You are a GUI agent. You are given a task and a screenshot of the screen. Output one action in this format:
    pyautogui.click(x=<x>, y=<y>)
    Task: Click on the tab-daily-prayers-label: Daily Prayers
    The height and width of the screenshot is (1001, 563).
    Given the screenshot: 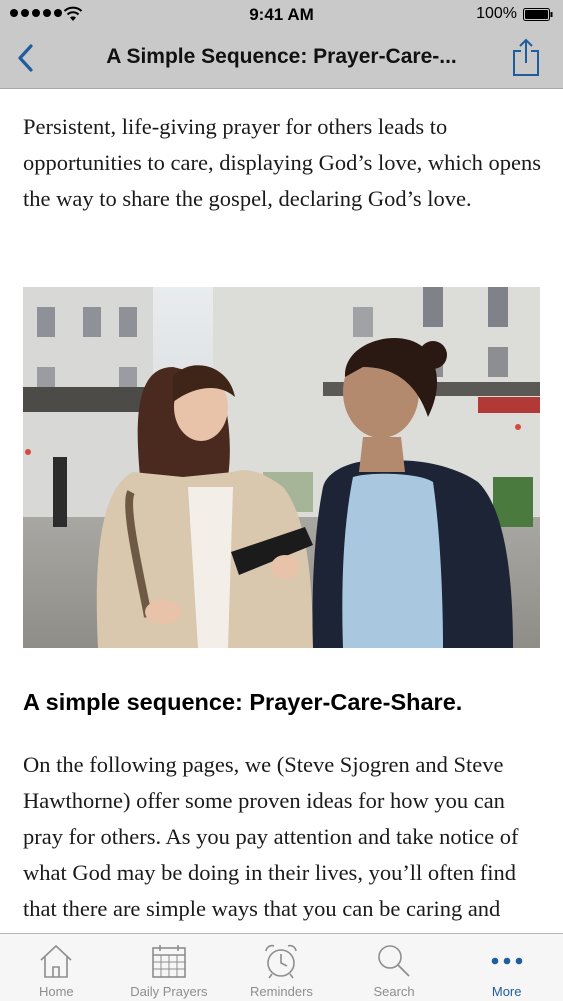 What is the action you would take?
    pyautogui.click(x=169, y=991)
    